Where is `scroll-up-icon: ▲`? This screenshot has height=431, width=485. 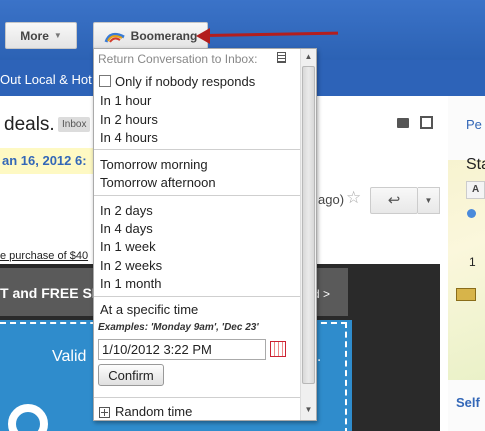 scroll-up-icon: ▲ is located at coordinates (308, 57).